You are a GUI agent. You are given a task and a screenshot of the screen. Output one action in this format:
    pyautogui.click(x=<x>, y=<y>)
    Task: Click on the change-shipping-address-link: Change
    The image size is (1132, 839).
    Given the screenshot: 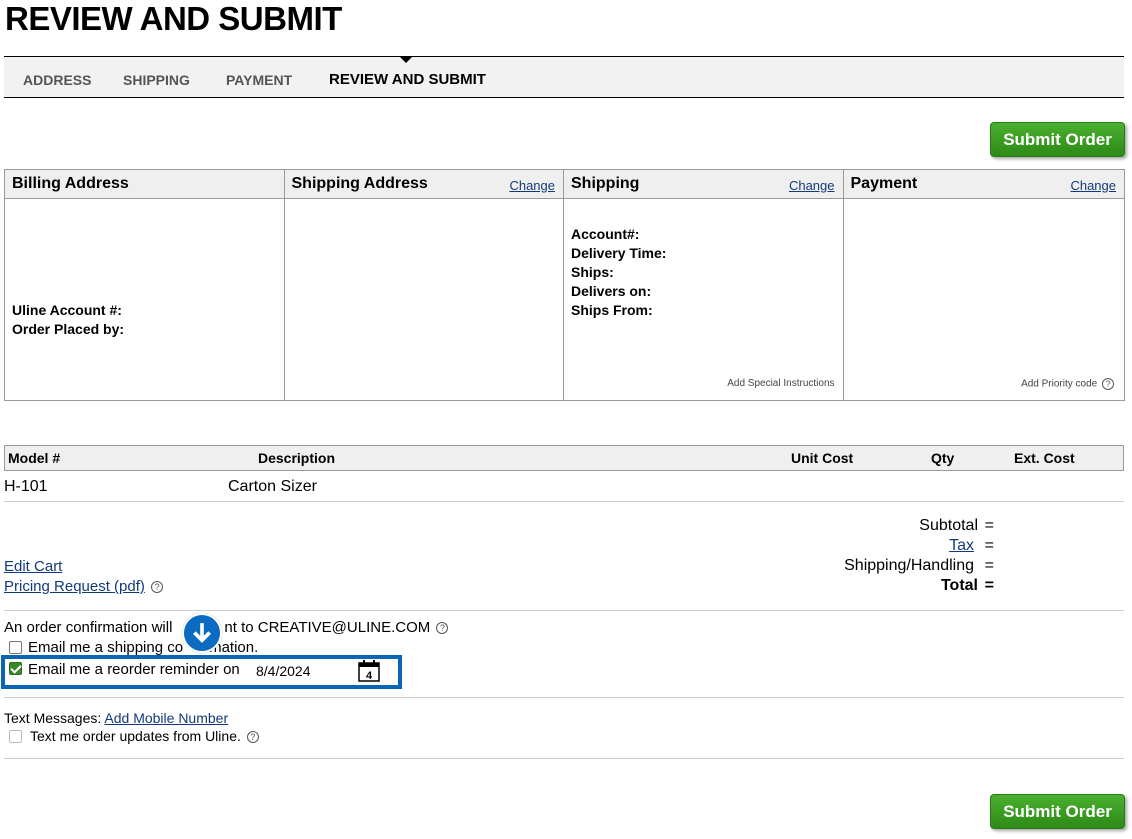 What is the action you would take?
    pyautogui.click(x=532, y=185)
    